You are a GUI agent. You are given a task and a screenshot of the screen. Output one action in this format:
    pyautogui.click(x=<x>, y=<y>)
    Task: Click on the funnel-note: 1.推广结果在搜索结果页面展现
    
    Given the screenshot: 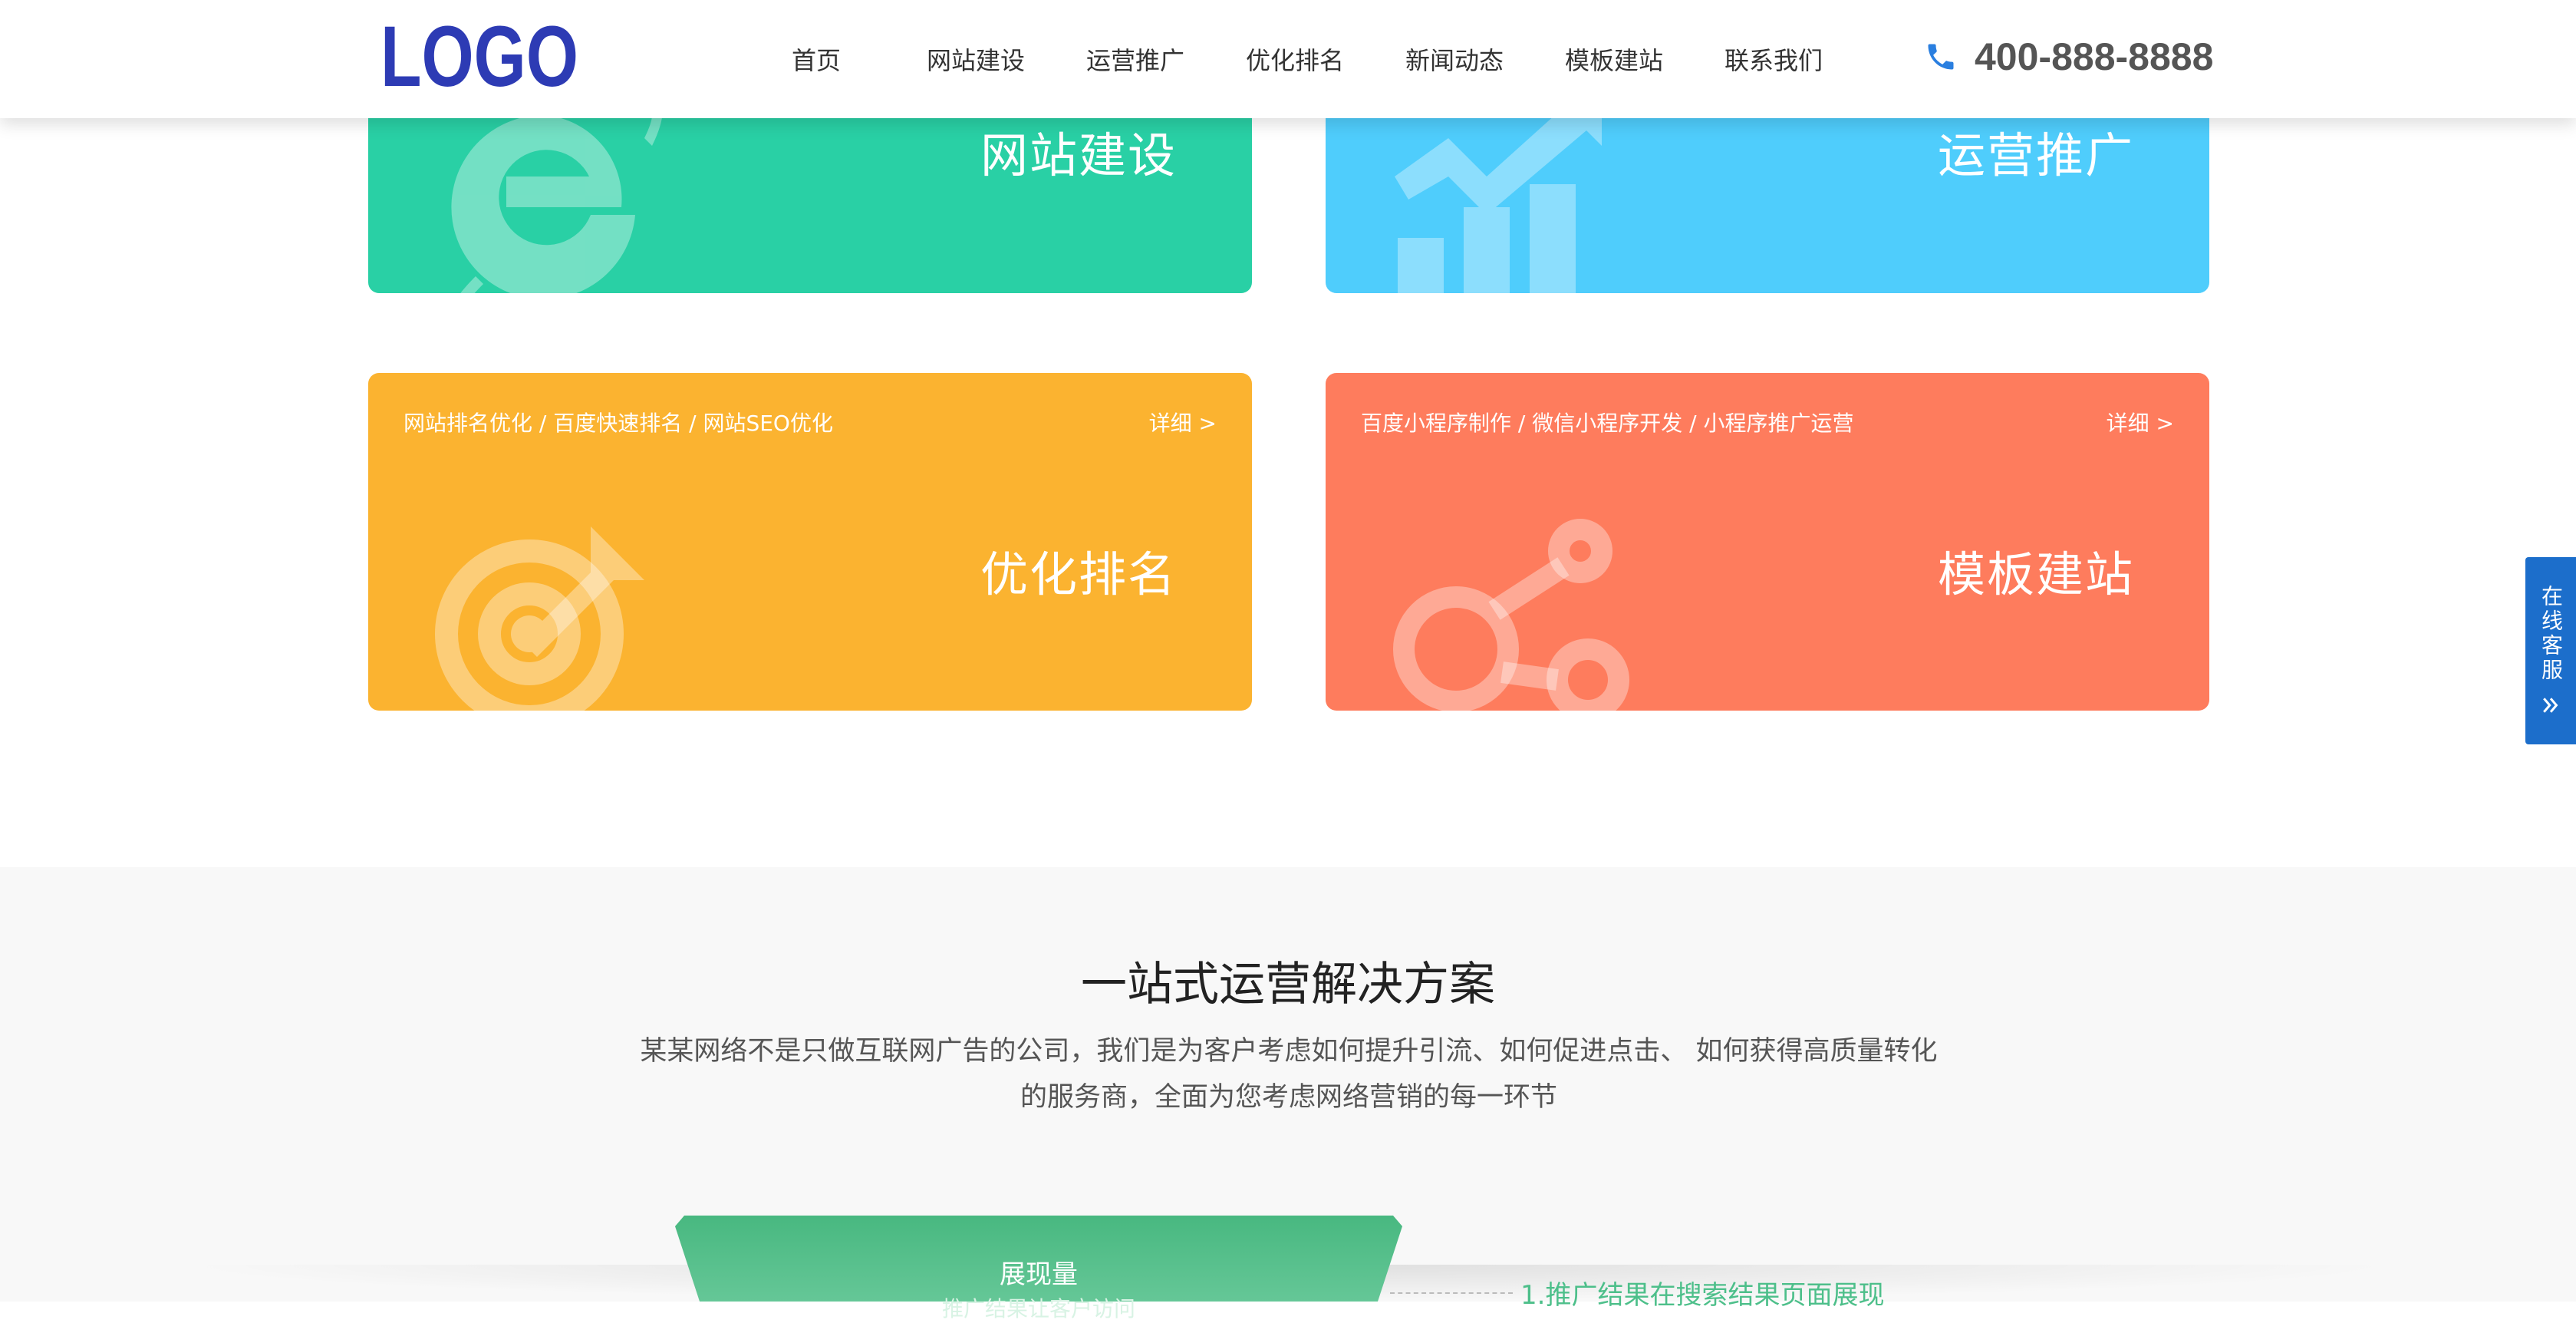 What is the action you would take?
    pyautogui.click(x=1702, y=1295)
    